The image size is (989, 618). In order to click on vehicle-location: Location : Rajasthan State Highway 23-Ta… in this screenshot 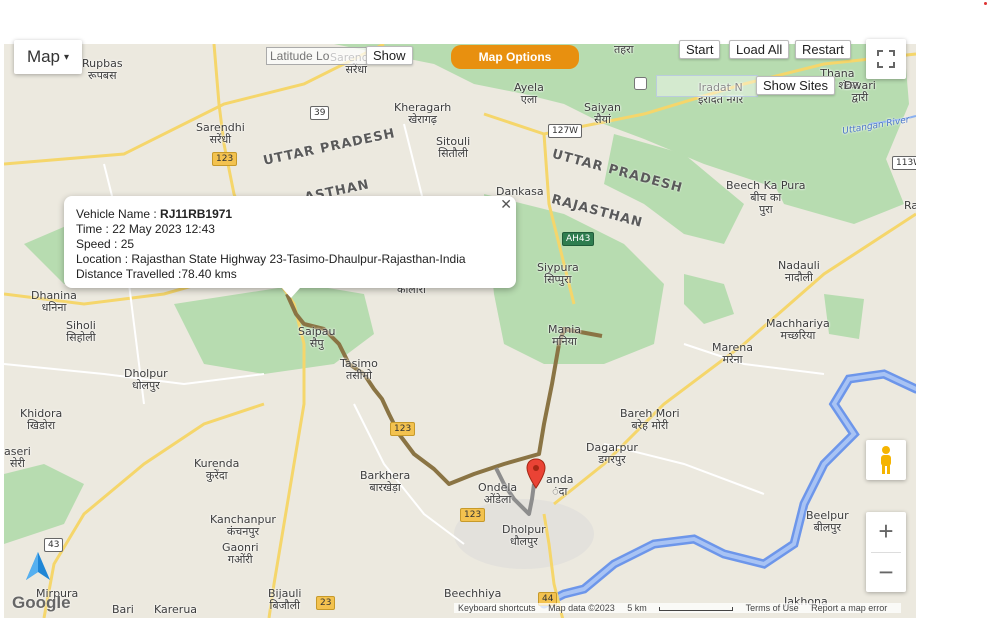, I will do `click(271, 259)`.